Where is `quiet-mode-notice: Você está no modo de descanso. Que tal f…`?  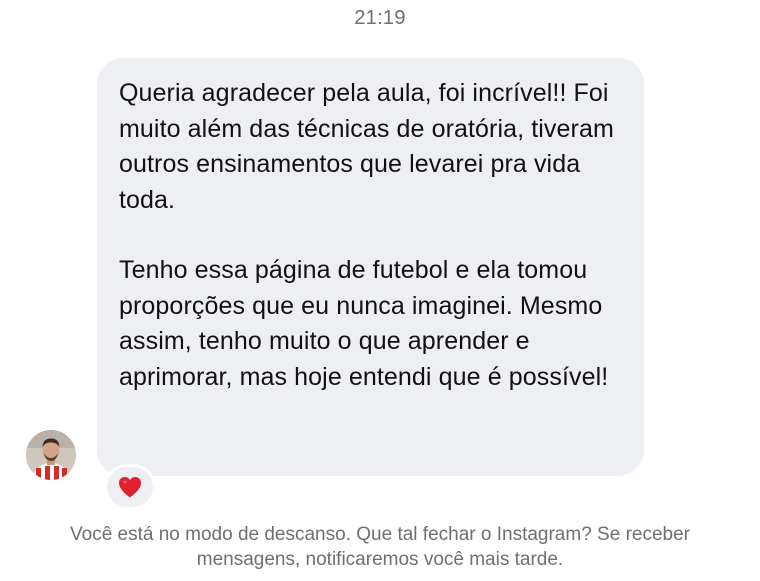
quiet-mode-notice: Você está no modo de descanso. Que tal f… is located at coordinates (380, 547).